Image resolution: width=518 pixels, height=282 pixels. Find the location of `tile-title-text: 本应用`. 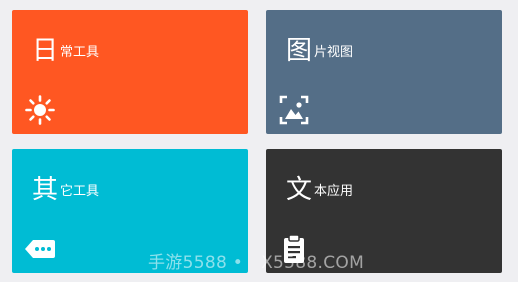

tile-title-text: 本应用 is located at coordinates (334, 191).